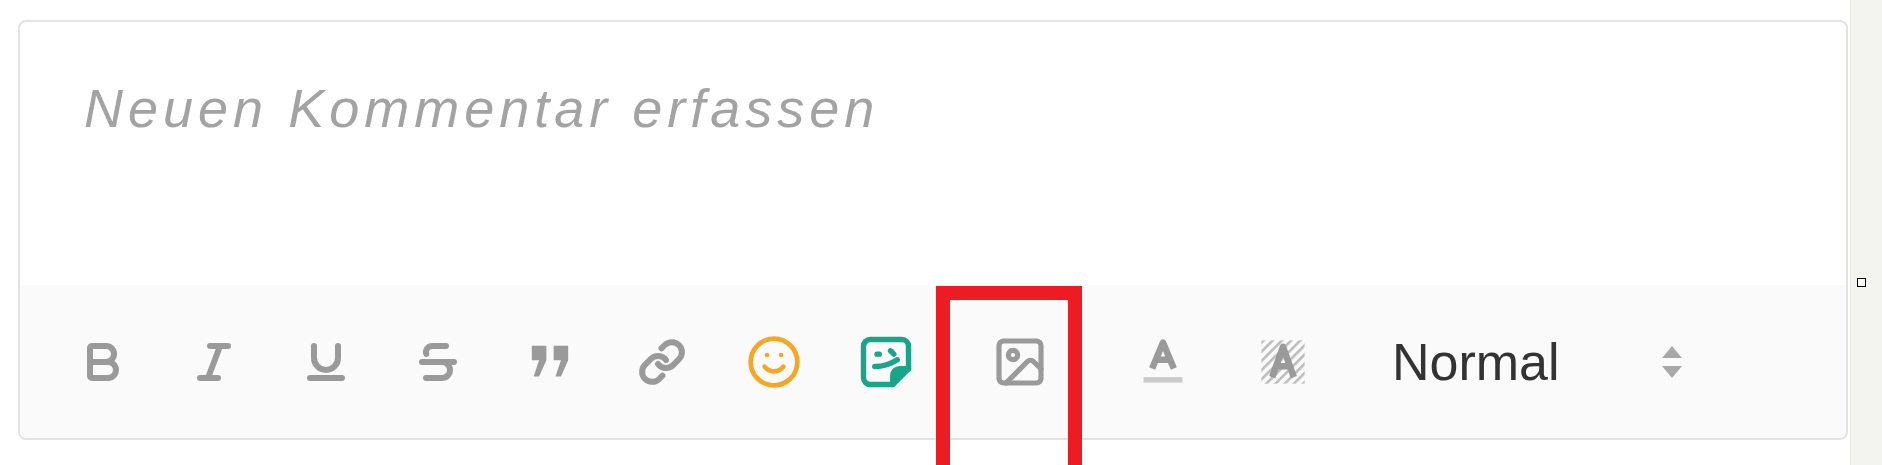 The width and height of the screenshot is (1882, 465). Describe the element at coordinates (662, 361) in the screenshot. I see `link-icon` at that location.